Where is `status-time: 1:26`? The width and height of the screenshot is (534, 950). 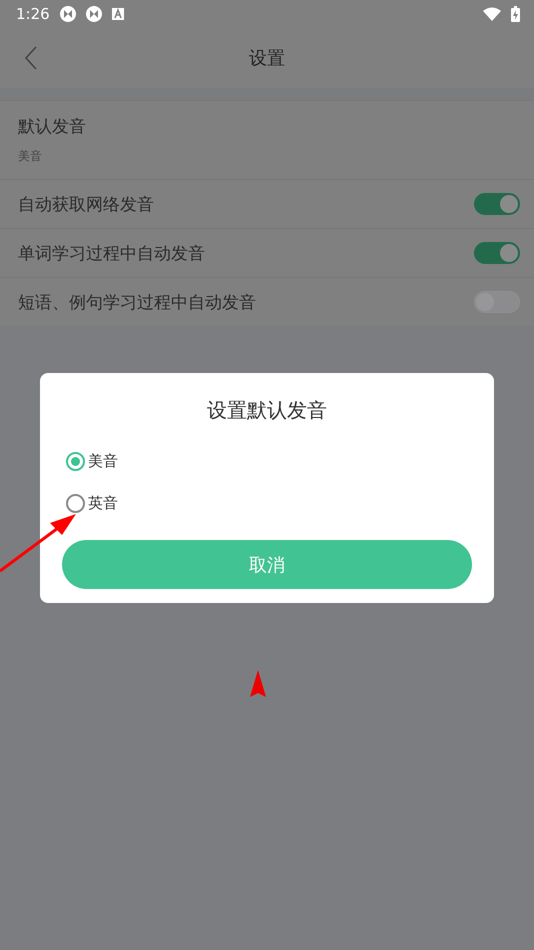 status-time: 1:26 is located at coordinates (33, 14).